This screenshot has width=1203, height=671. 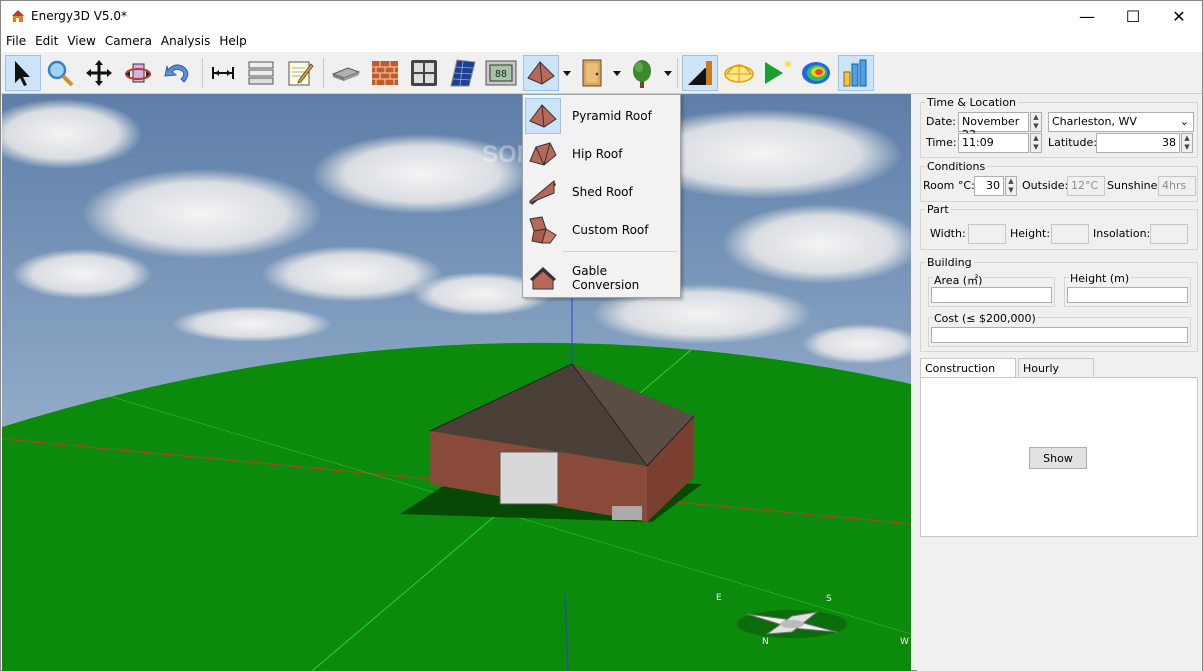 What do you see at coordinates (15, 42) in the screenshot?
I see `menu-file: File` at bounding box center [15, 42].